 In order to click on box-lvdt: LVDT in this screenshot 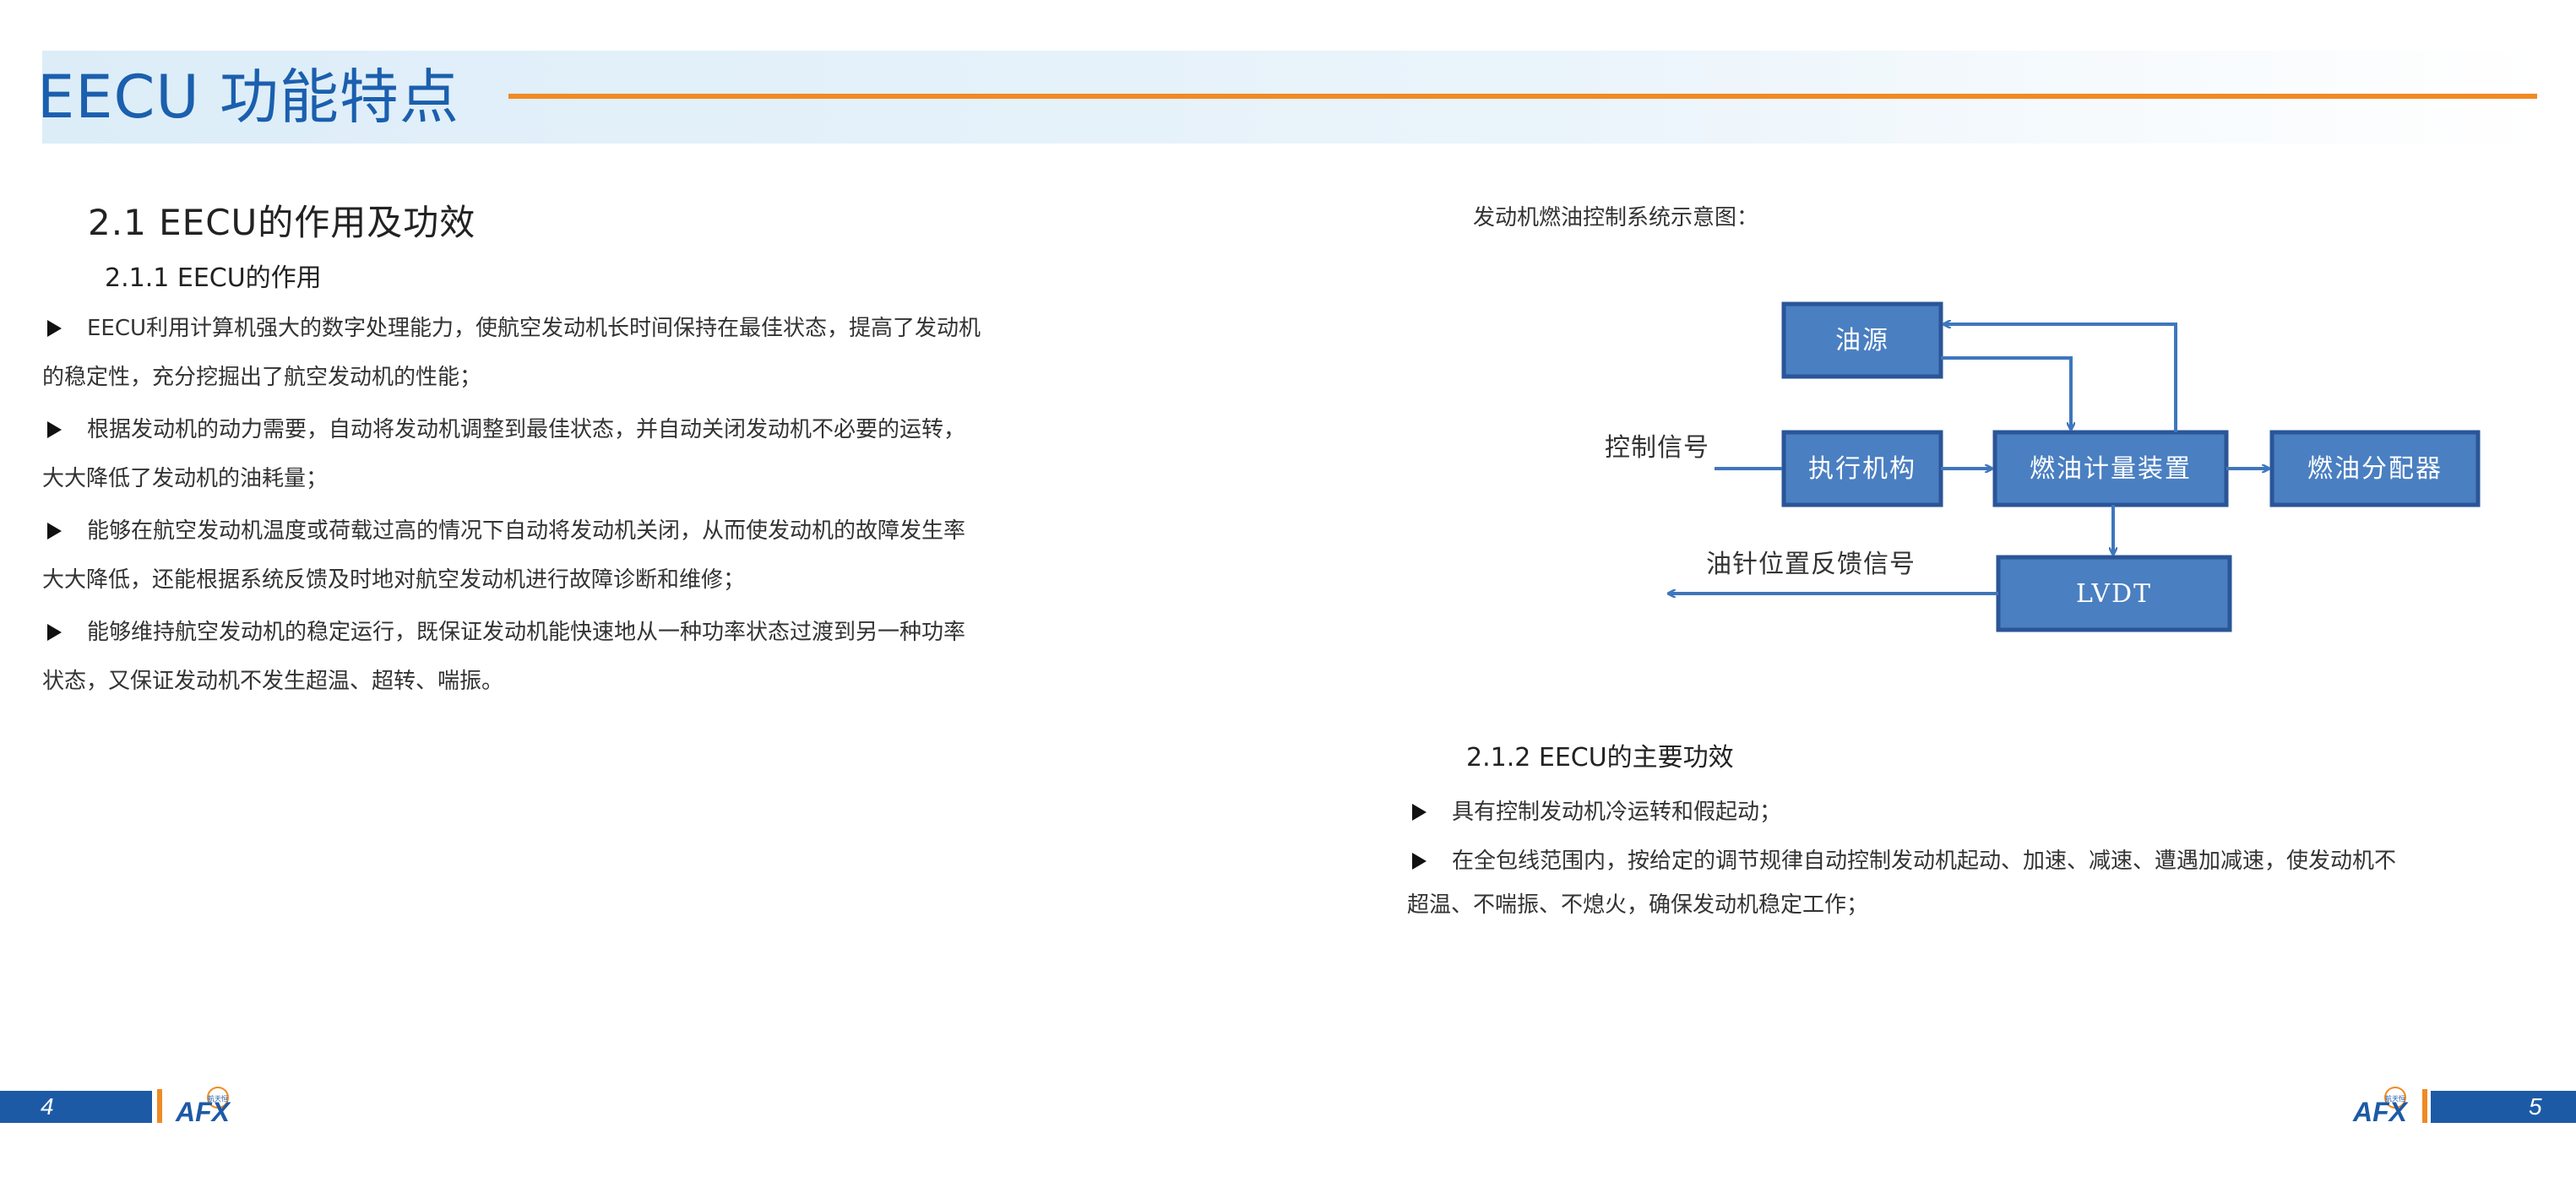, I will do `click(2114, 594)`.